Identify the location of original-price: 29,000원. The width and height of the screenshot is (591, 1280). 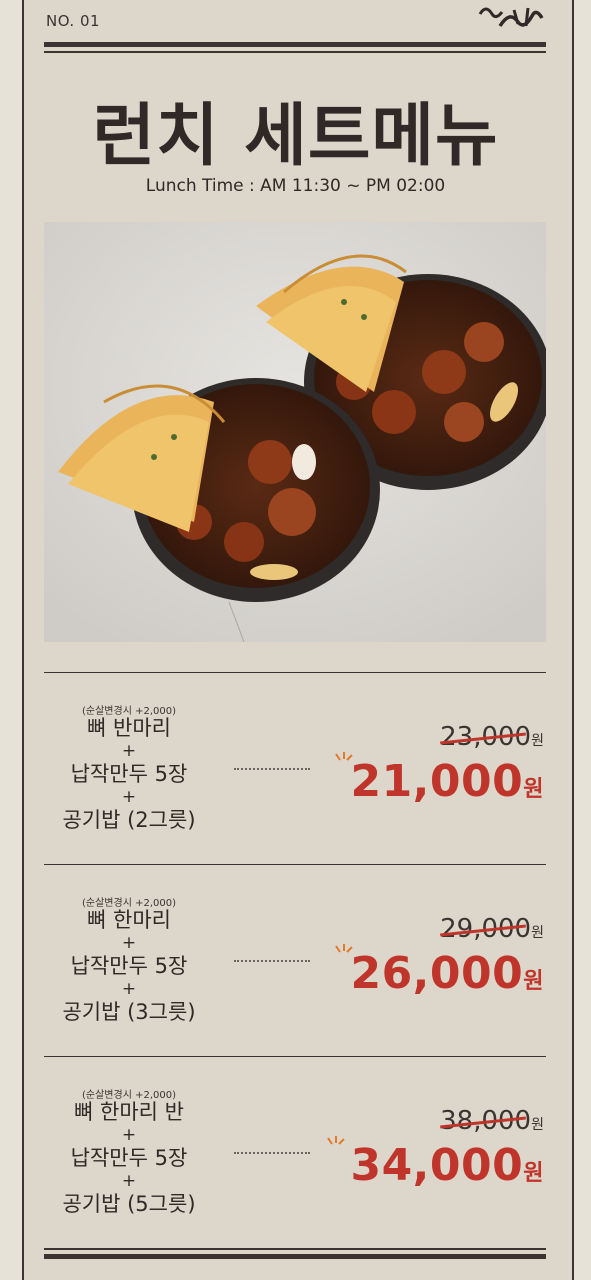
(492, 929).